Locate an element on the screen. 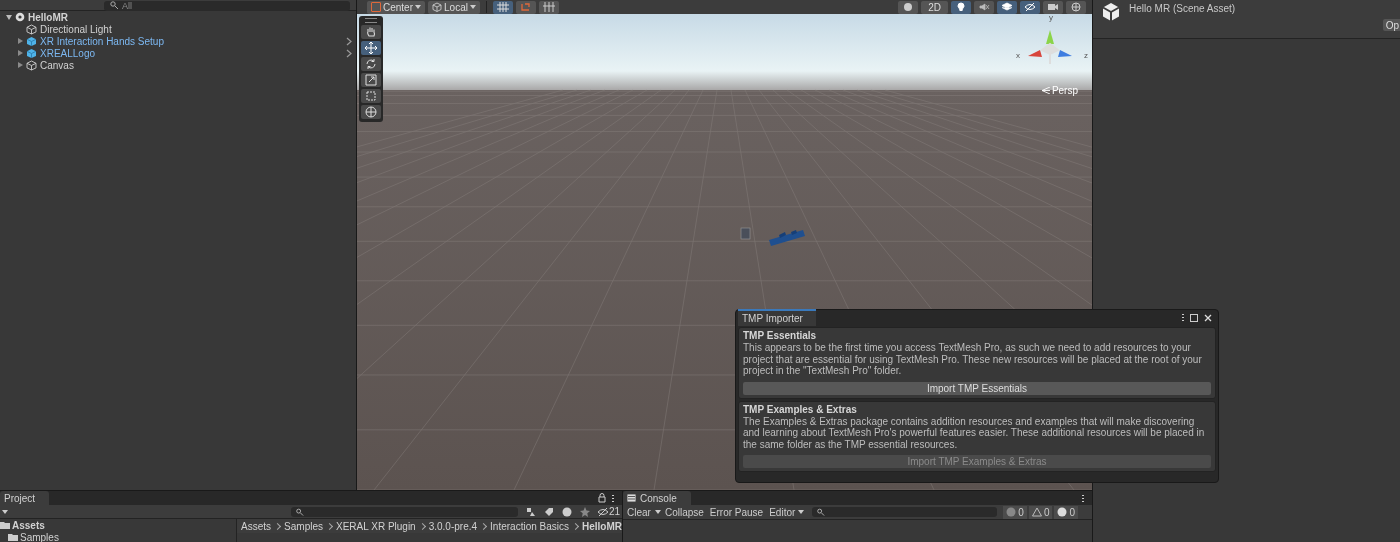 The height and width of the screenshot is (542, 1400). maximize-icon is located at coordinates (1194, 317).